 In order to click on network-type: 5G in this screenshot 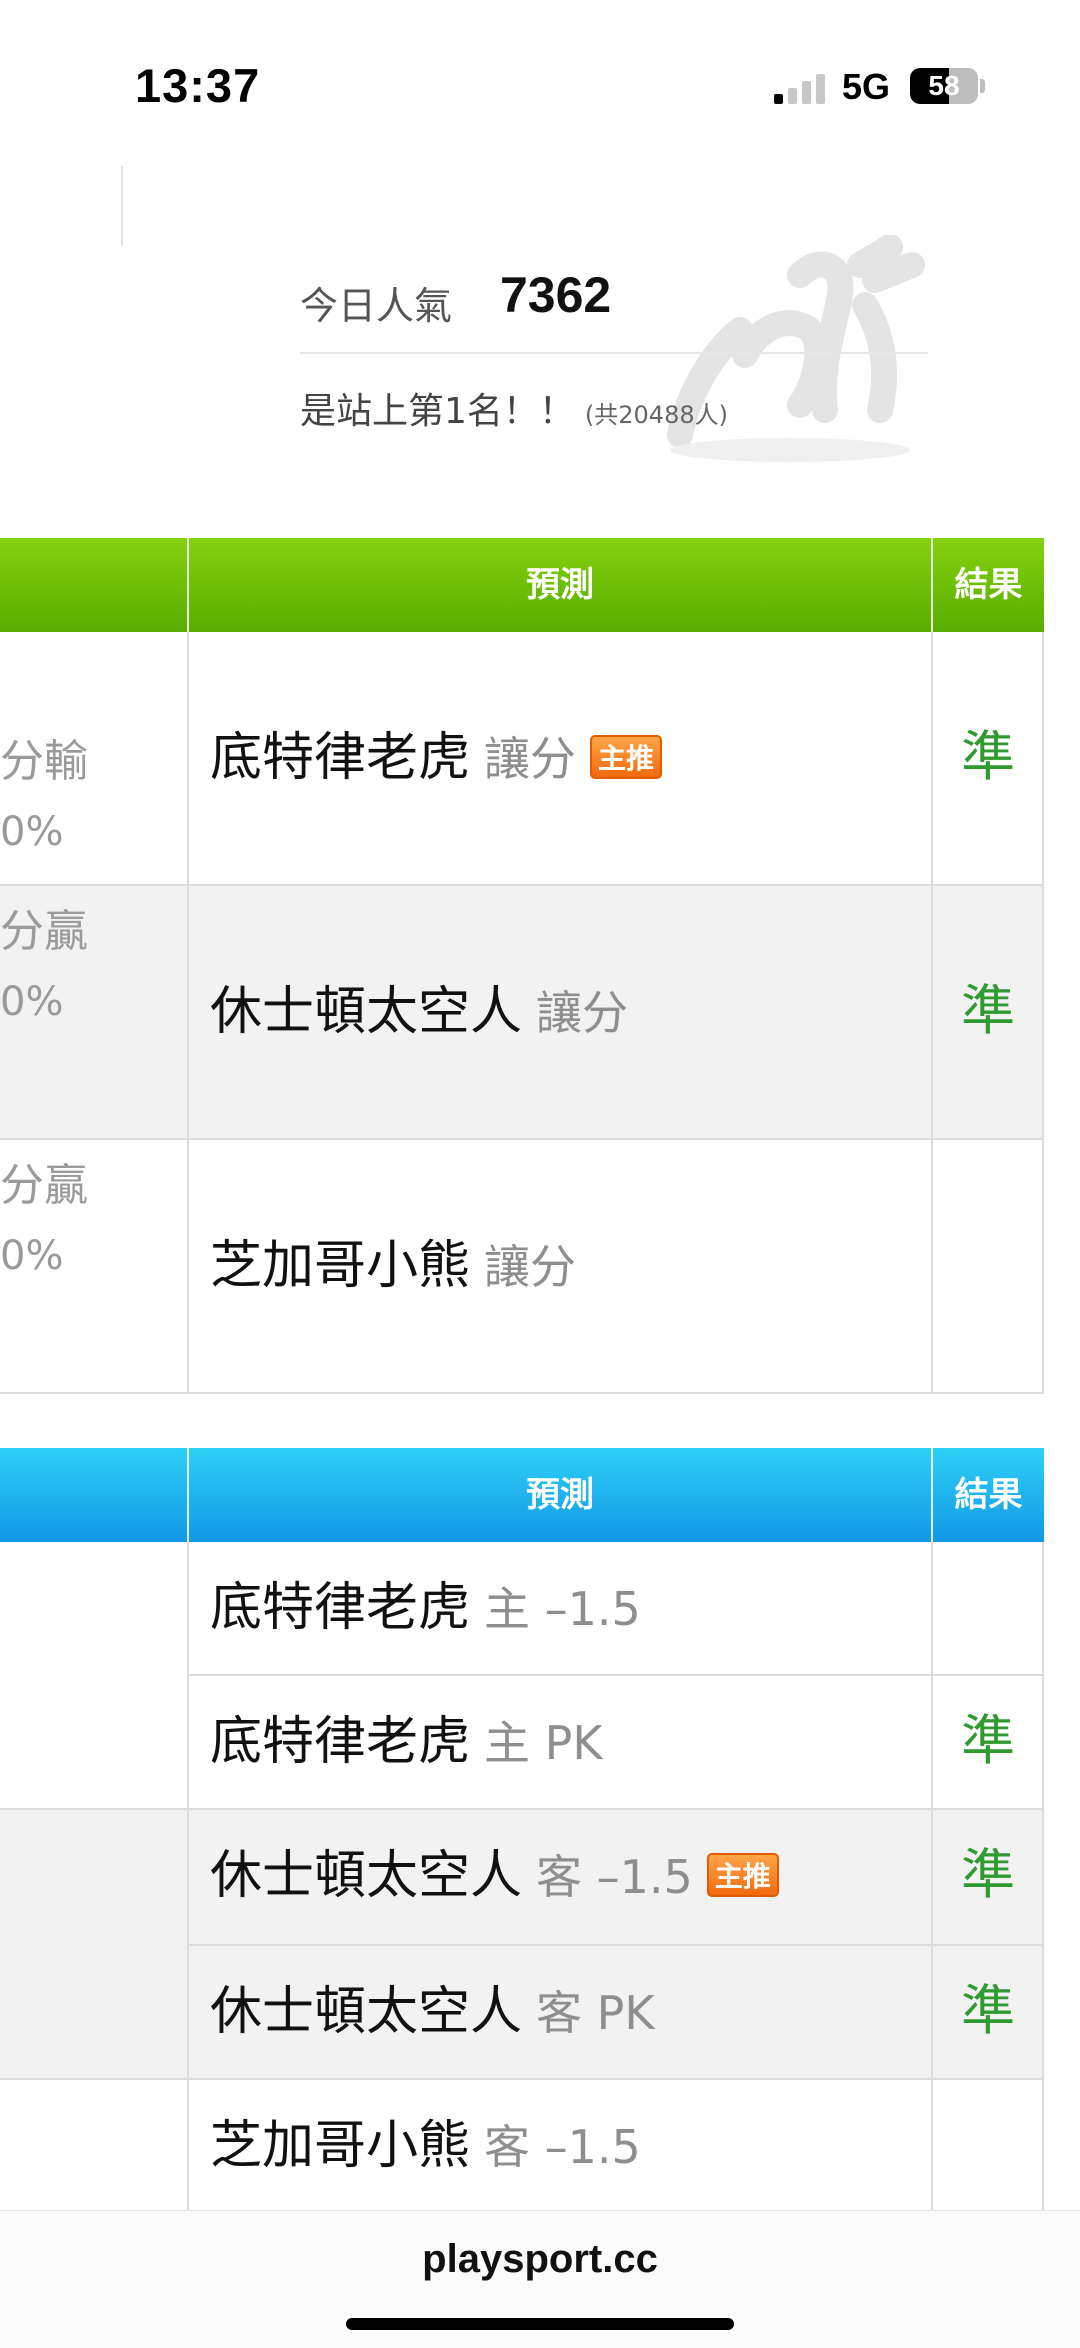, I will do `click(866, 86)`.